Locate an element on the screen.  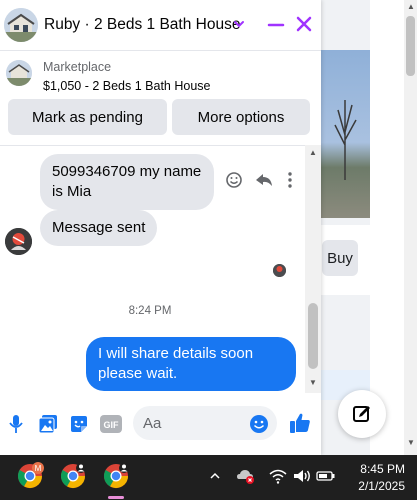
gif-button: GIF is located at coordinates (111, 424).